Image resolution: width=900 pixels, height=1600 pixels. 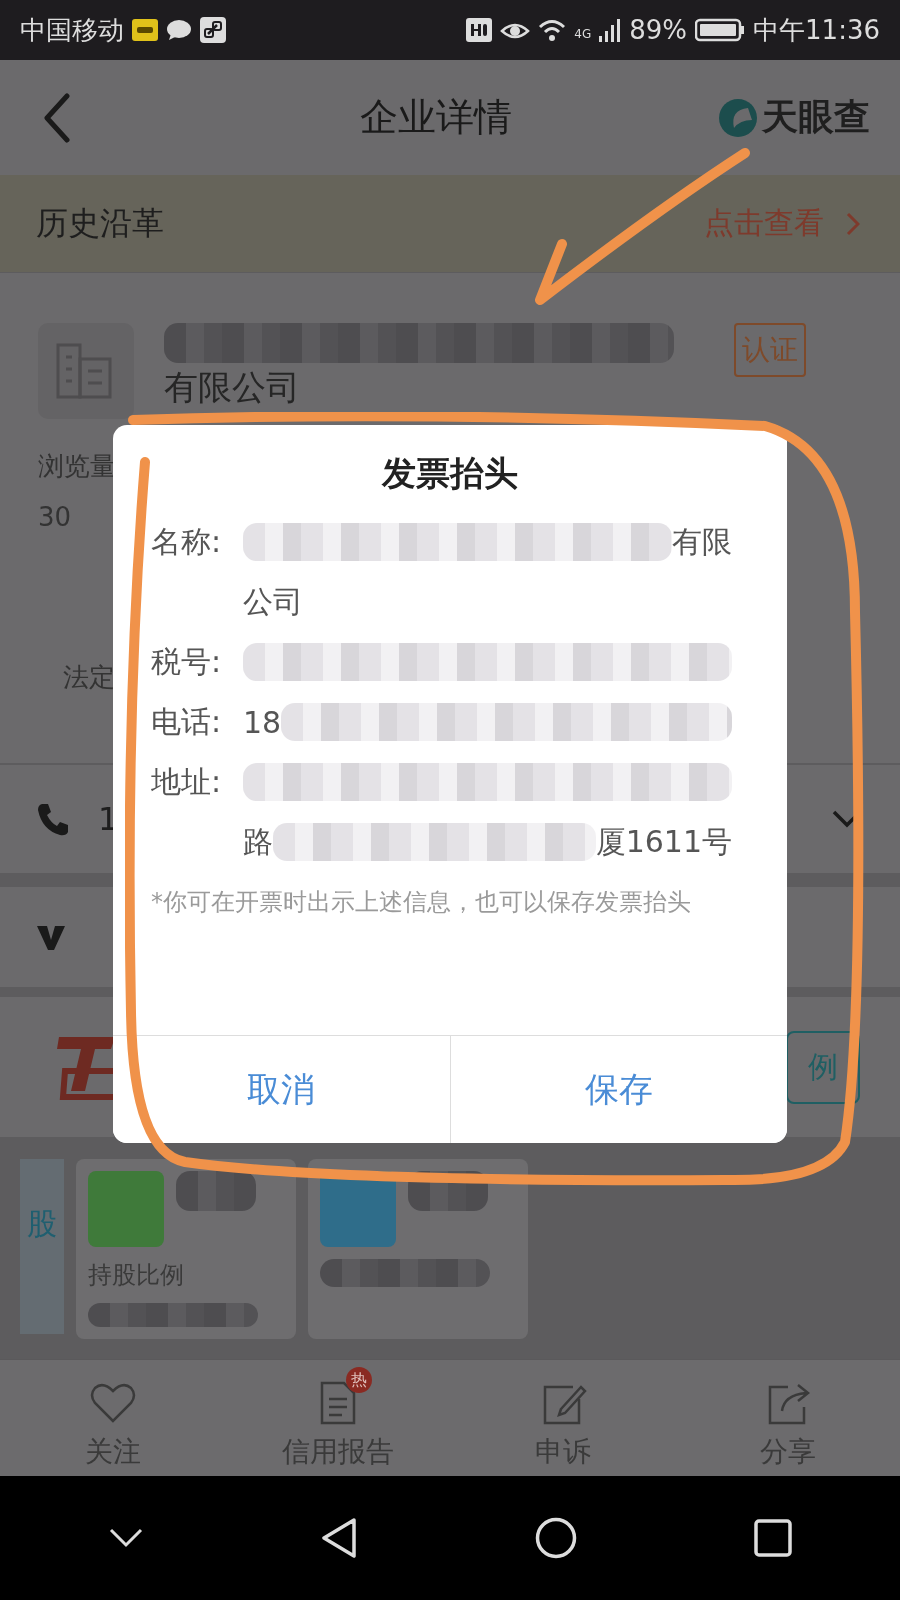 I want to click on network-label: 4G, so click(x=583, y=33).